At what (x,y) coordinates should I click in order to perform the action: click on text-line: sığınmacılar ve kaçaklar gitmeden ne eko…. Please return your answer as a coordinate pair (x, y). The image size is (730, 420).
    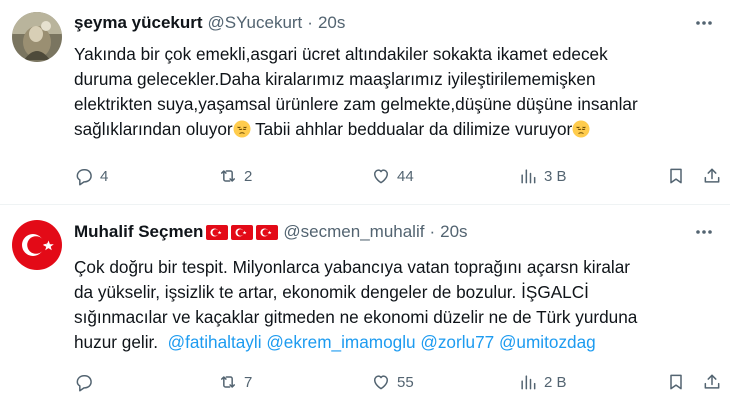
    Looking at the image, I should click on (356, 317).